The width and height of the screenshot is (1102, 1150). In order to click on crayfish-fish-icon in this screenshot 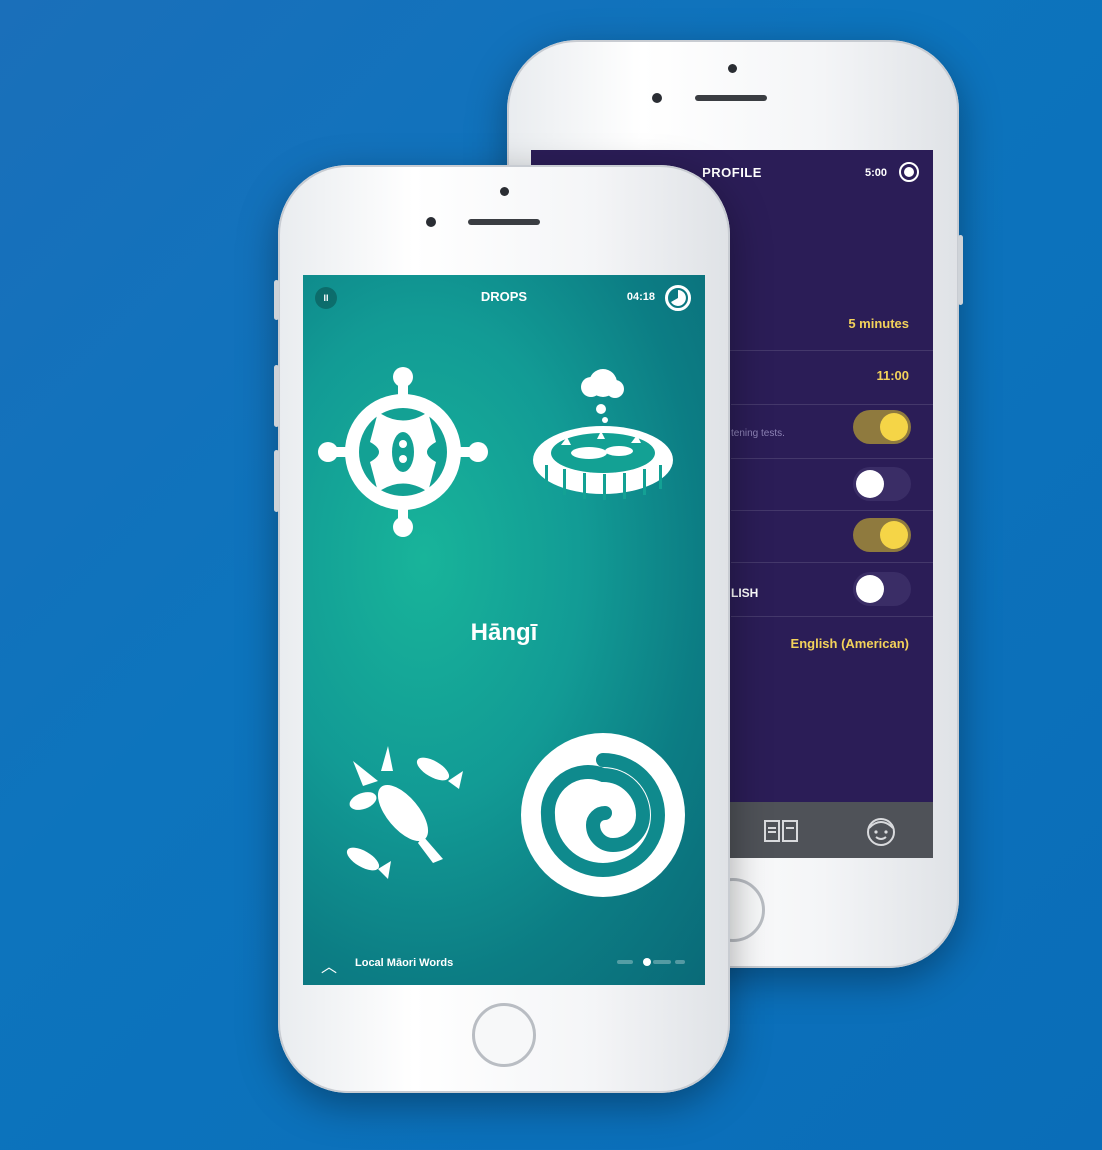, I will do `click(403, 811)`.